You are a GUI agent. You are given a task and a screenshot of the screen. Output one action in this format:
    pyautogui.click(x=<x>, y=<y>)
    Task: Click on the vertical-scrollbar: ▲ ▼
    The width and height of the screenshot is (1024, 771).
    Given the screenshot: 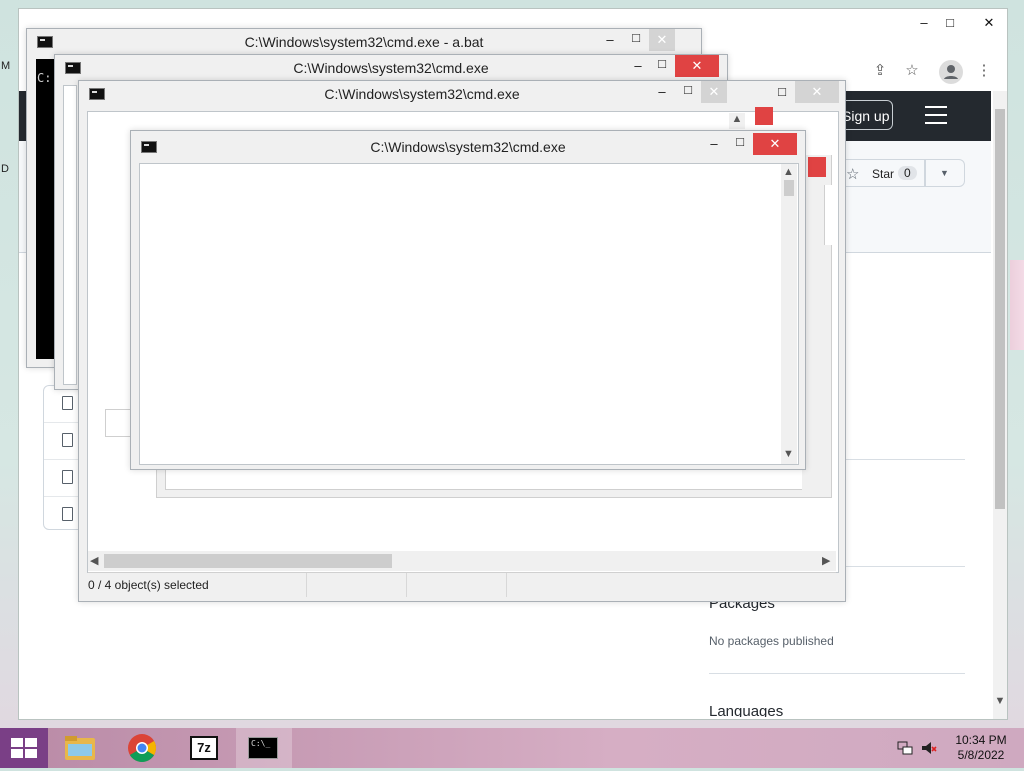 What is the action you would take?
    pyautogui.click(x=789, y=314)
    